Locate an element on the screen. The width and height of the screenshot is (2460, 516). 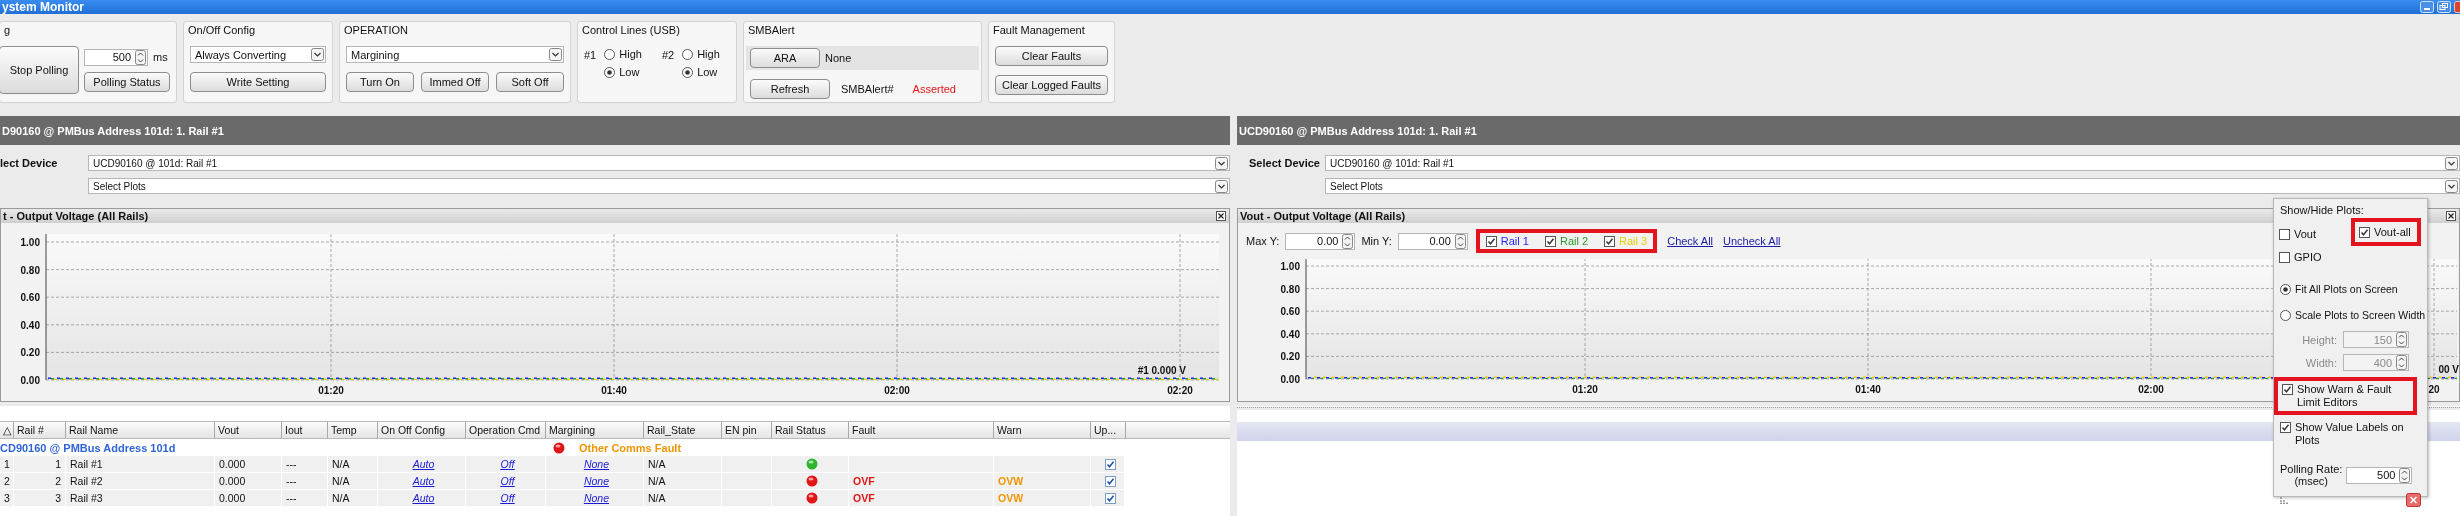
column-header: Rail Name is located at coordinates (140, 430).